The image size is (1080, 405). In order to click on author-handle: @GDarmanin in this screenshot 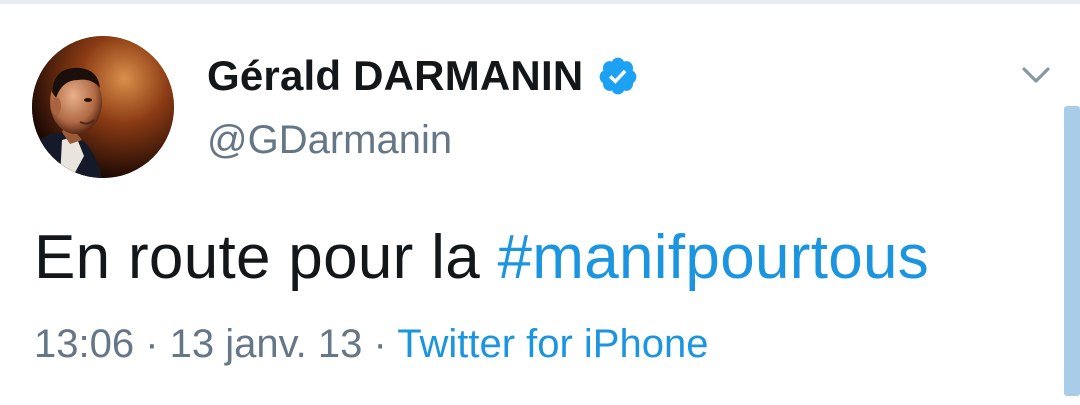, I will do `click(329, 140)`.